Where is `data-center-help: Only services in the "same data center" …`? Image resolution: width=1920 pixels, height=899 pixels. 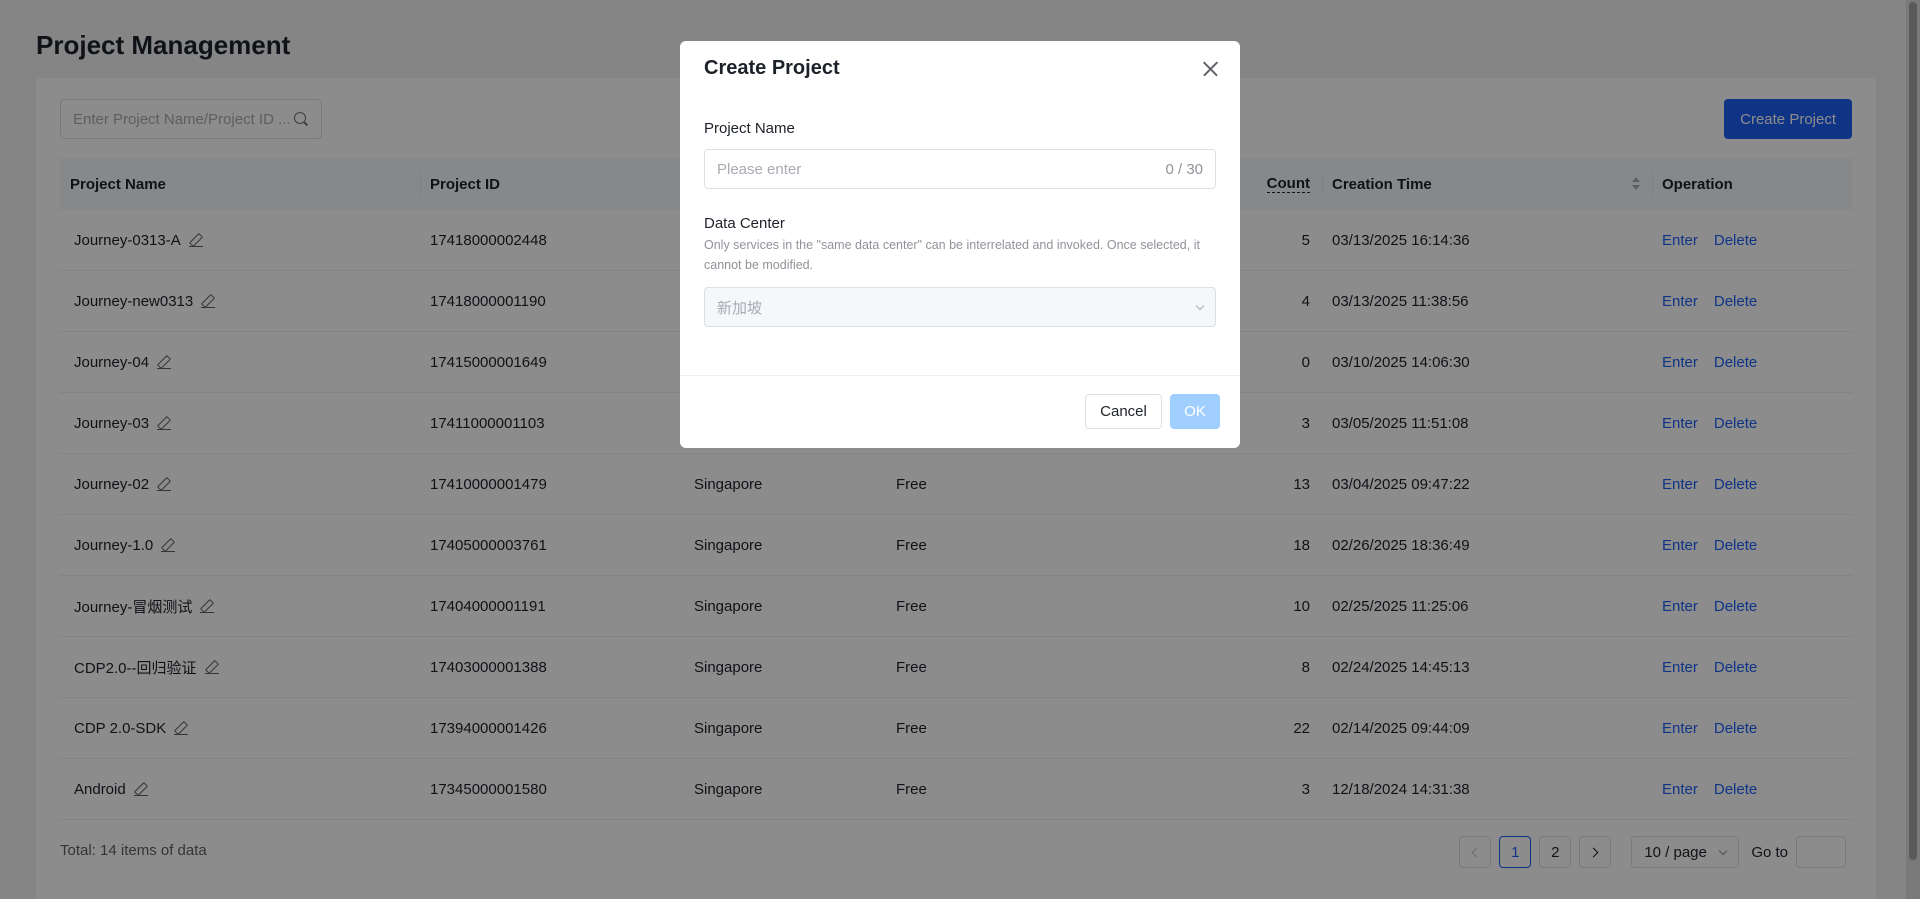
data-center-help: Only services in the "same data center" … is located at coordinates (952, 255).